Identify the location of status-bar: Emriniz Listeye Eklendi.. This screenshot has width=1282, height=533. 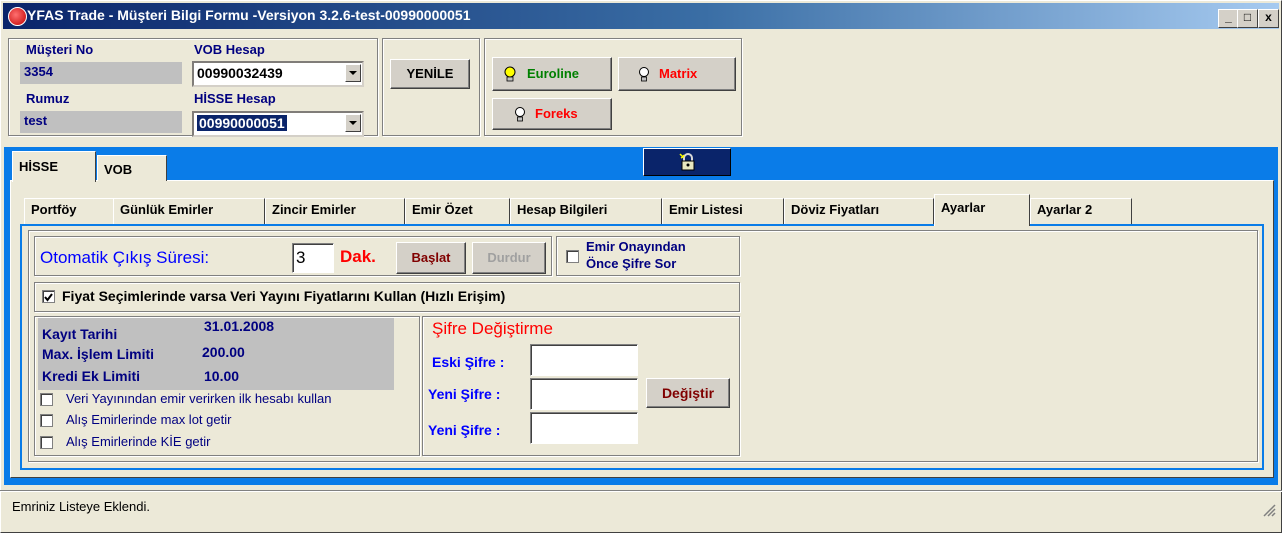
(641, 508).